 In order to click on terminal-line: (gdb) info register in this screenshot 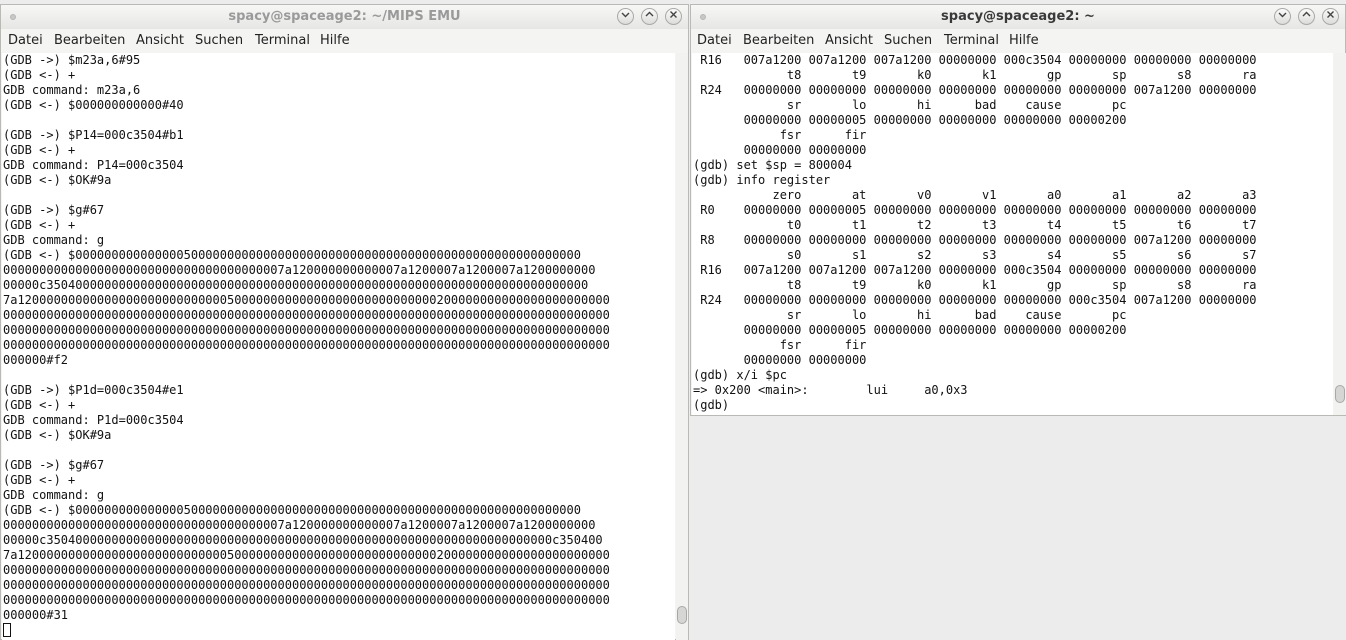, I will do `click(762, 180)`.